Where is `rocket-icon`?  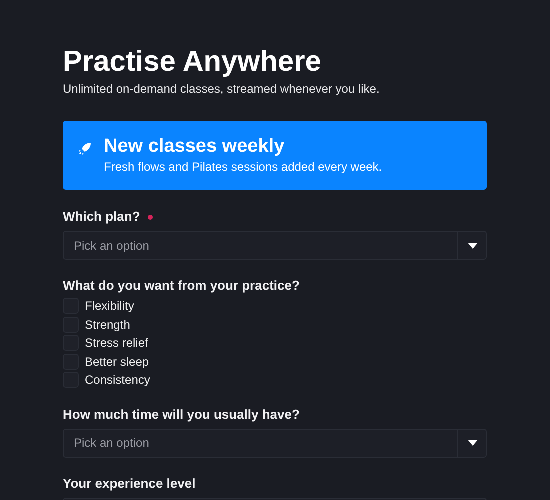 rocket-icon is located at coordinates (85, 149).